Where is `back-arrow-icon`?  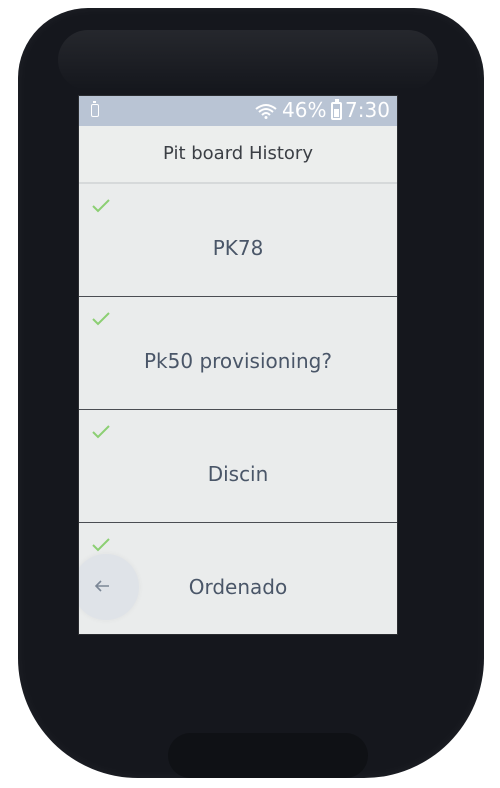 back-arrow-icon is located at coordinates (101, 586).